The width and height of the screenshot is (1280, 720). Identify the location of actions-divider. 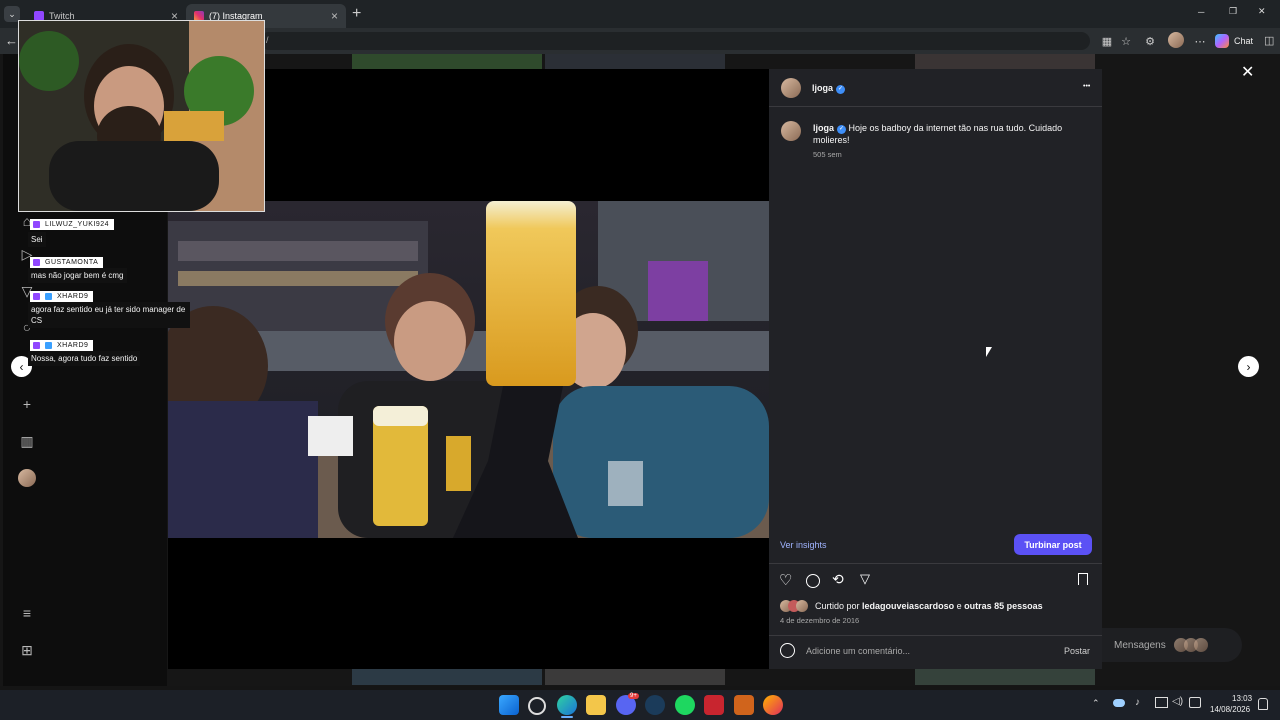
(935, 563).